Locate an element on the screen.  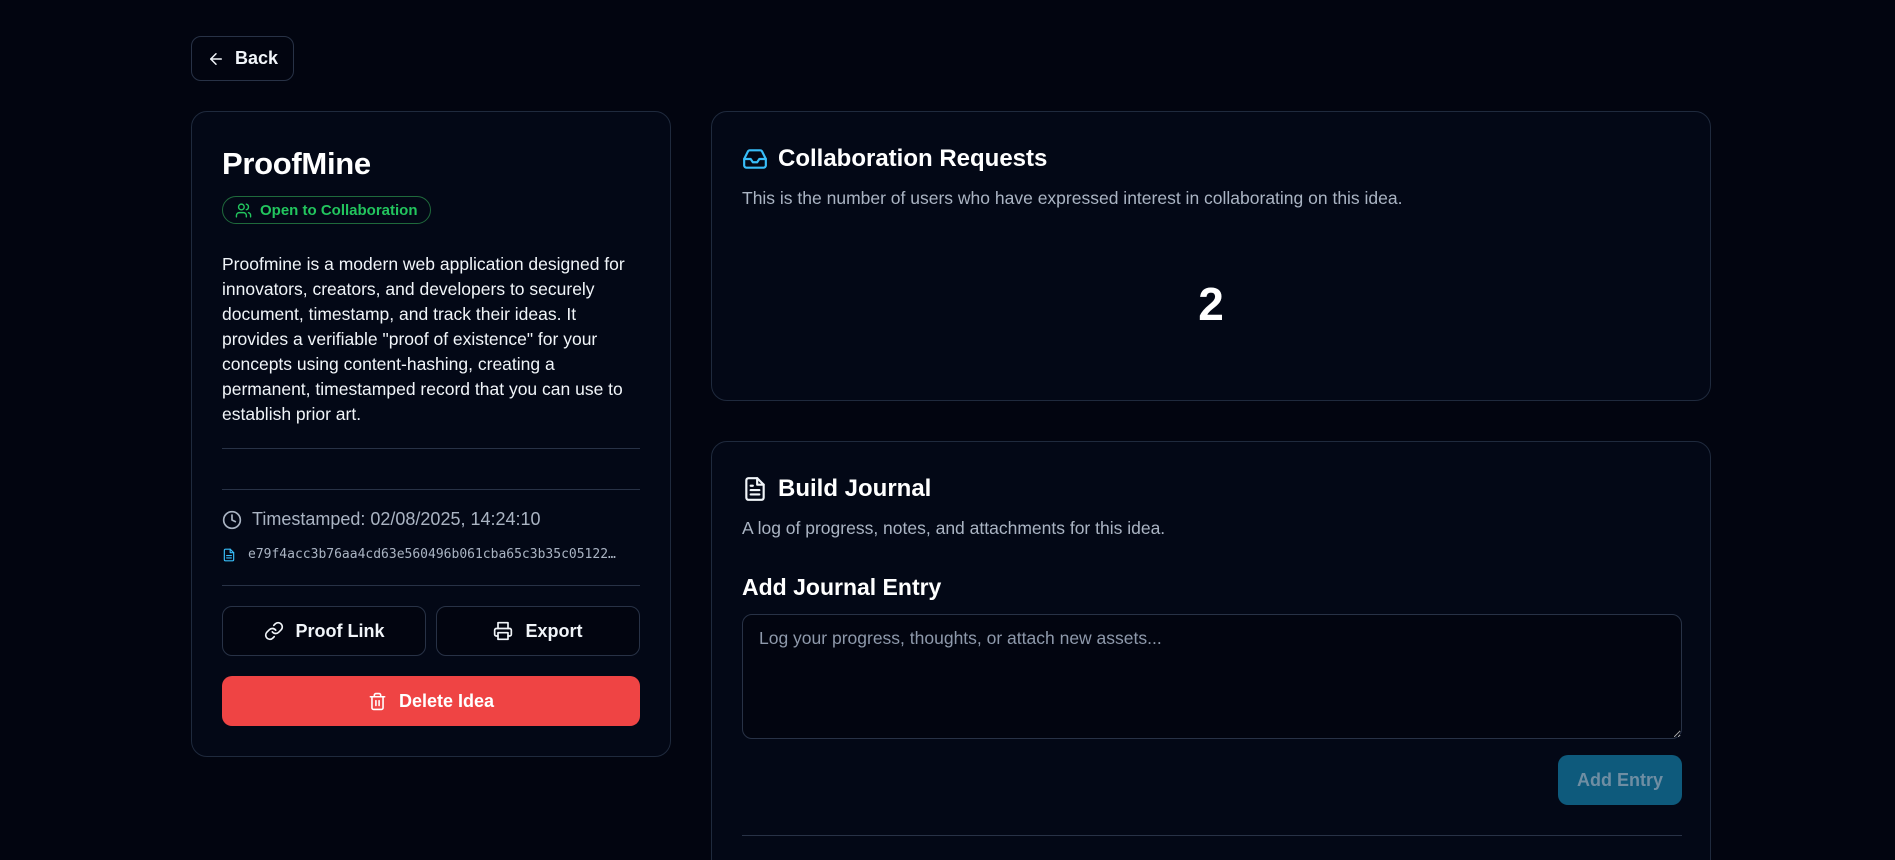
users-icon is located at coordinates (243, 210).